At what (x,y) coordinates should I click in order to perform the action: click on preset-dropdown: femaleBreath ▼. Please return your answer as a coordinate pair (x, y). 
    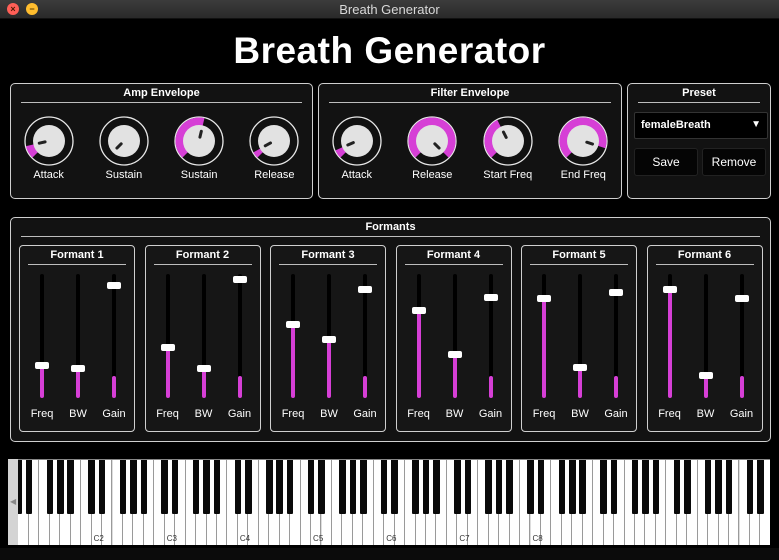
    Looking at the image, I should click on (701, 125).